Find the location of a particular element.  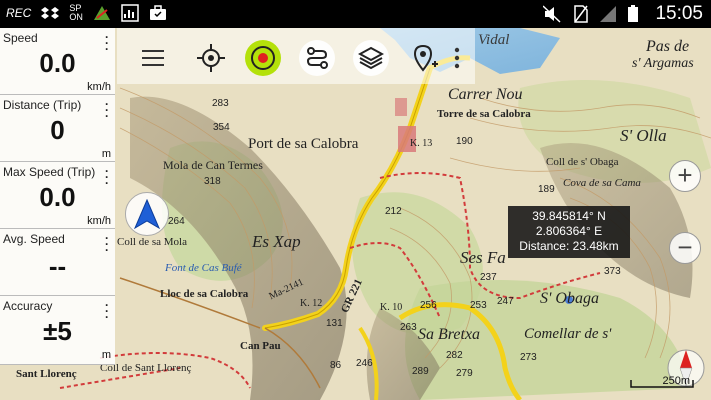

locate-button is located at coordinates (211, 58).